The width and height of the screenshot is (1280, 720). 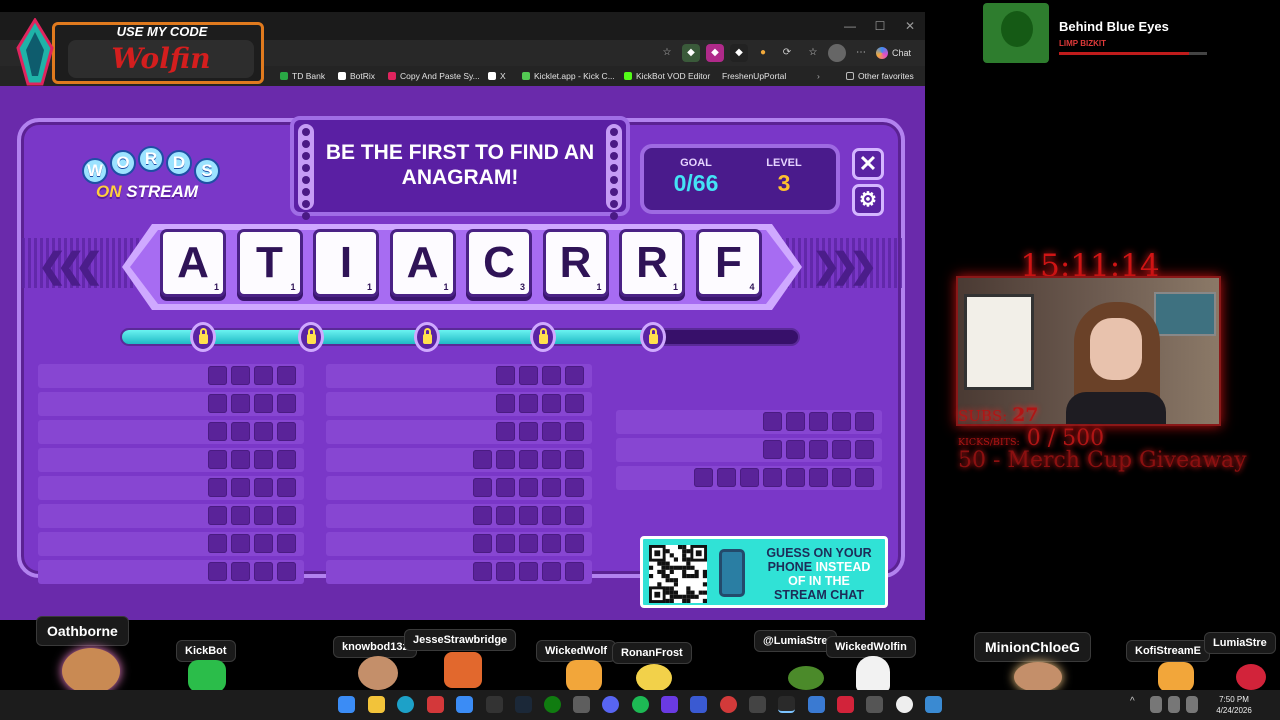 I want to click on tray-chevron-icon: ^, so click(x=1136, y=704).